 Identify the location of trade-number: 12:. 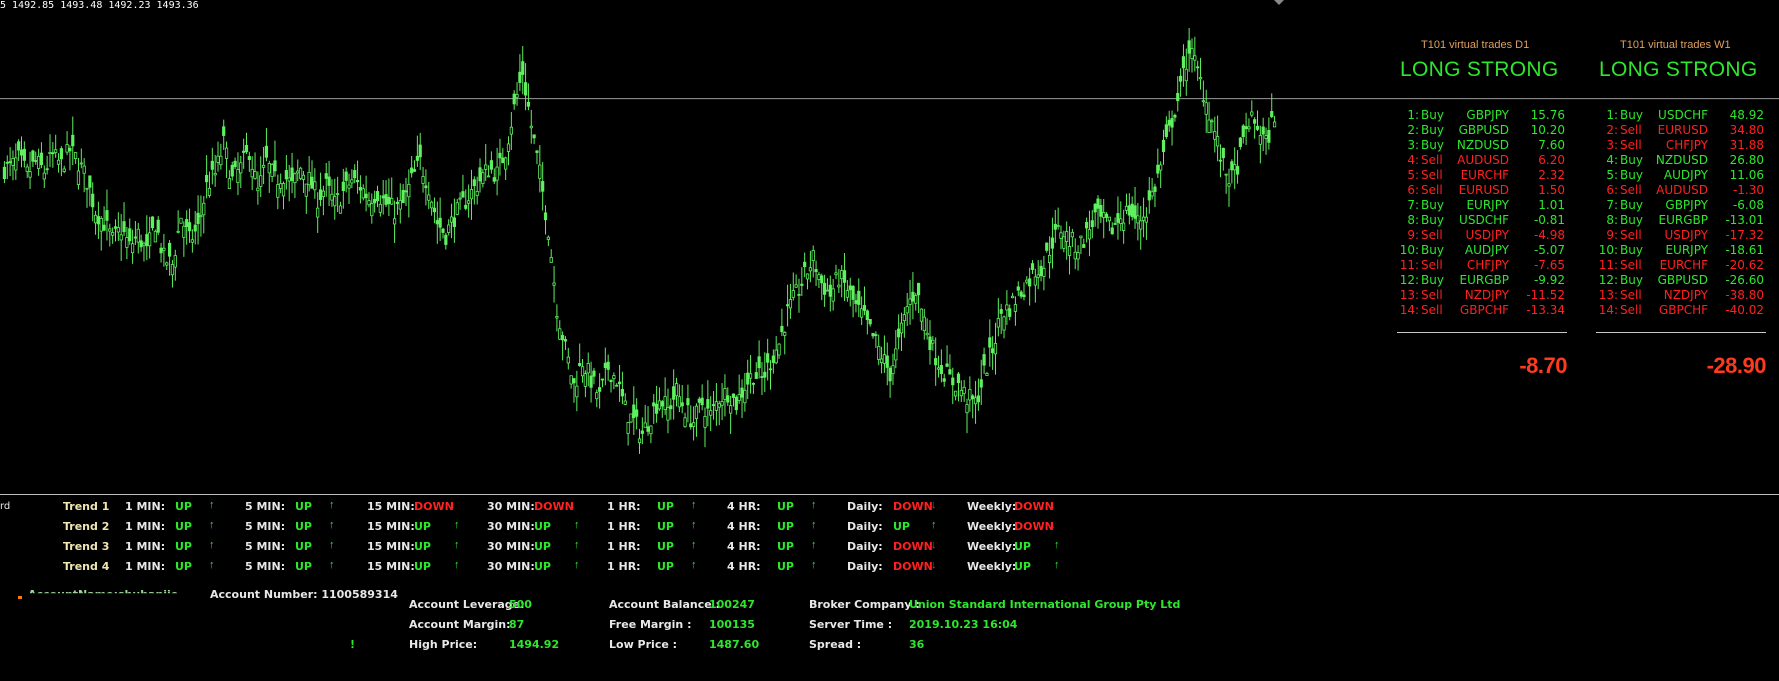
(1409, 280).